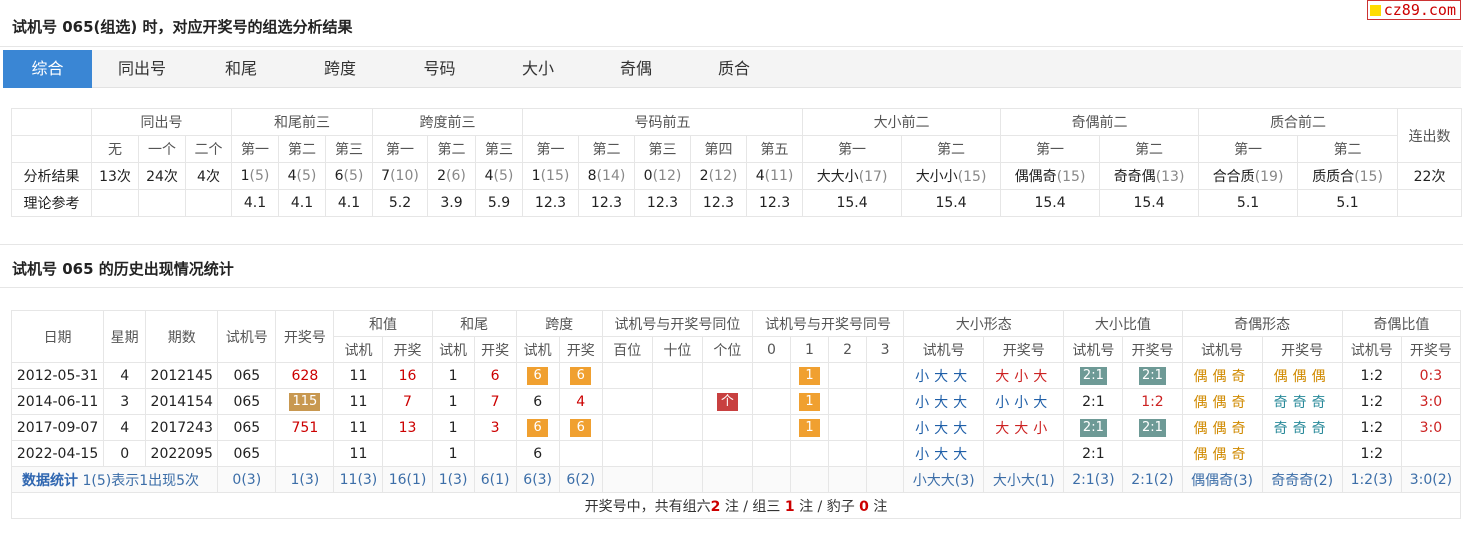 The image size is (1463, 537). Describe the element at coordinates (302, 122) in the screenshot. I see `group-header: 和尾前三` at that location.